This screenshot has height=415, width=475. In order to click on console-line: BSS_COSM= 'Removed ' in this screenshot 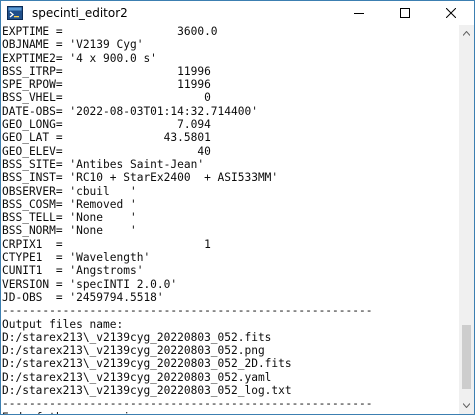, I will do `click(69, 204)`.